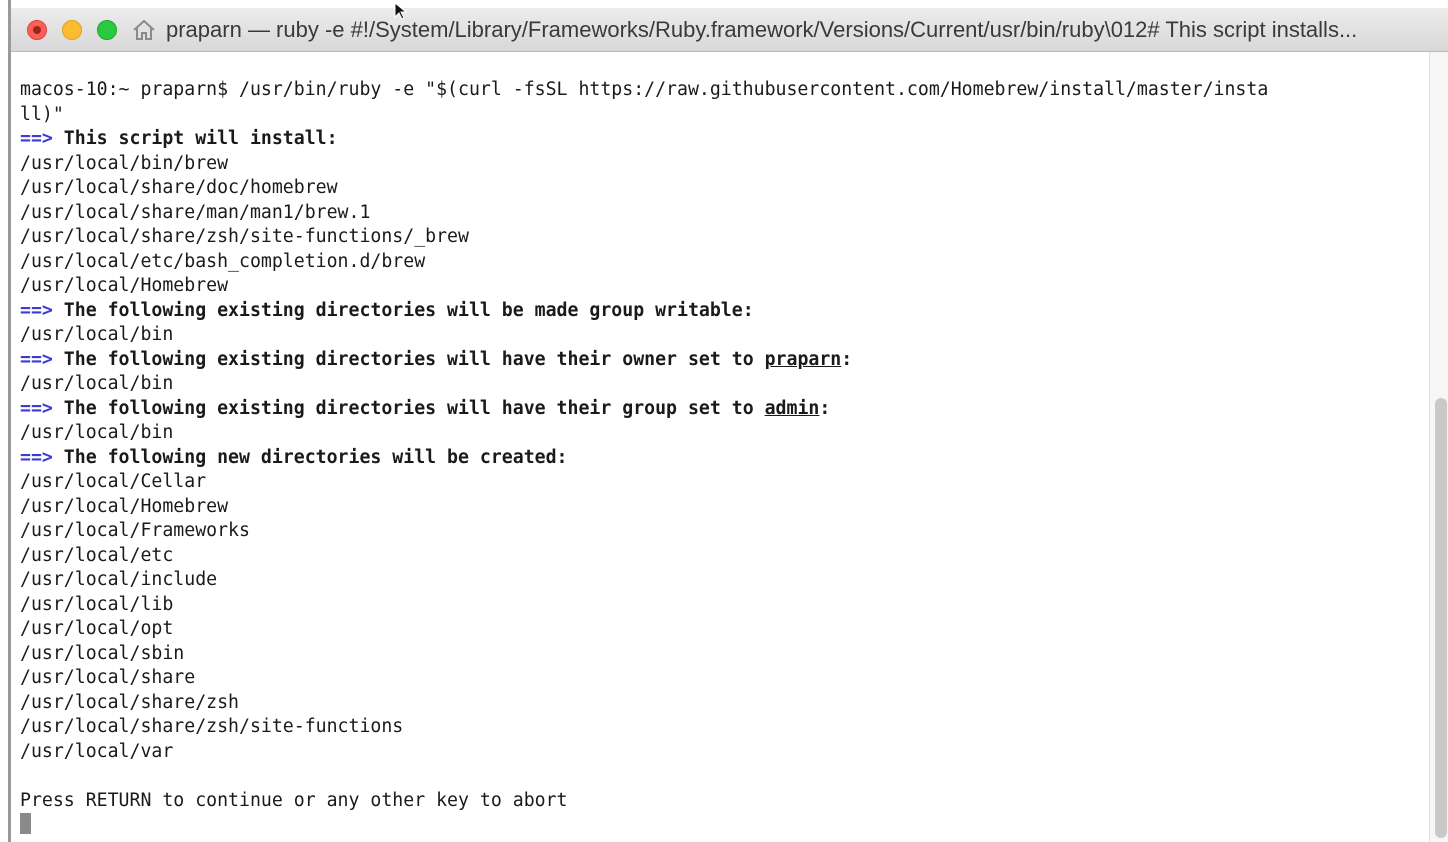  Describe the element at coordinates (107, 30) in the screenshot. I see `zoom-button-icon` at that location.